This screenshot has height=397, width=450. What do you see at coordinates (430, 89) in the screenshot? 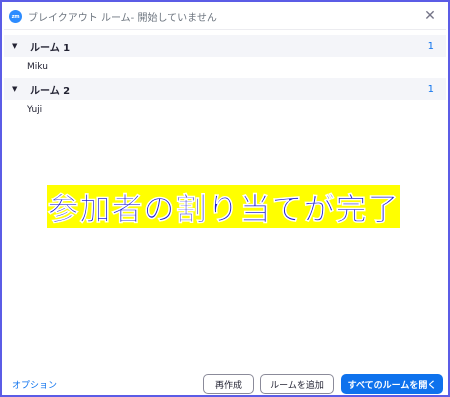
I see `room-2-participant-count: 1` at bounding box center [430, 89].